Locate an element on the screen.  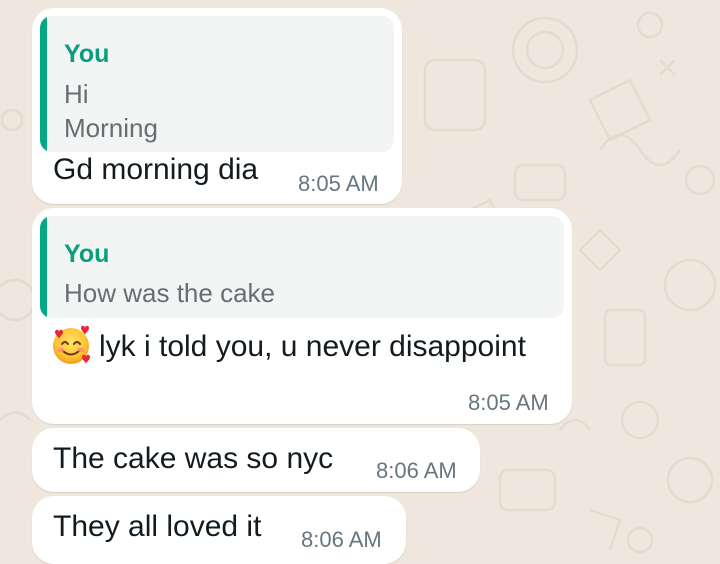
message-bubble: They all loved it 8:06 AM is located at coordinates (219, 530).